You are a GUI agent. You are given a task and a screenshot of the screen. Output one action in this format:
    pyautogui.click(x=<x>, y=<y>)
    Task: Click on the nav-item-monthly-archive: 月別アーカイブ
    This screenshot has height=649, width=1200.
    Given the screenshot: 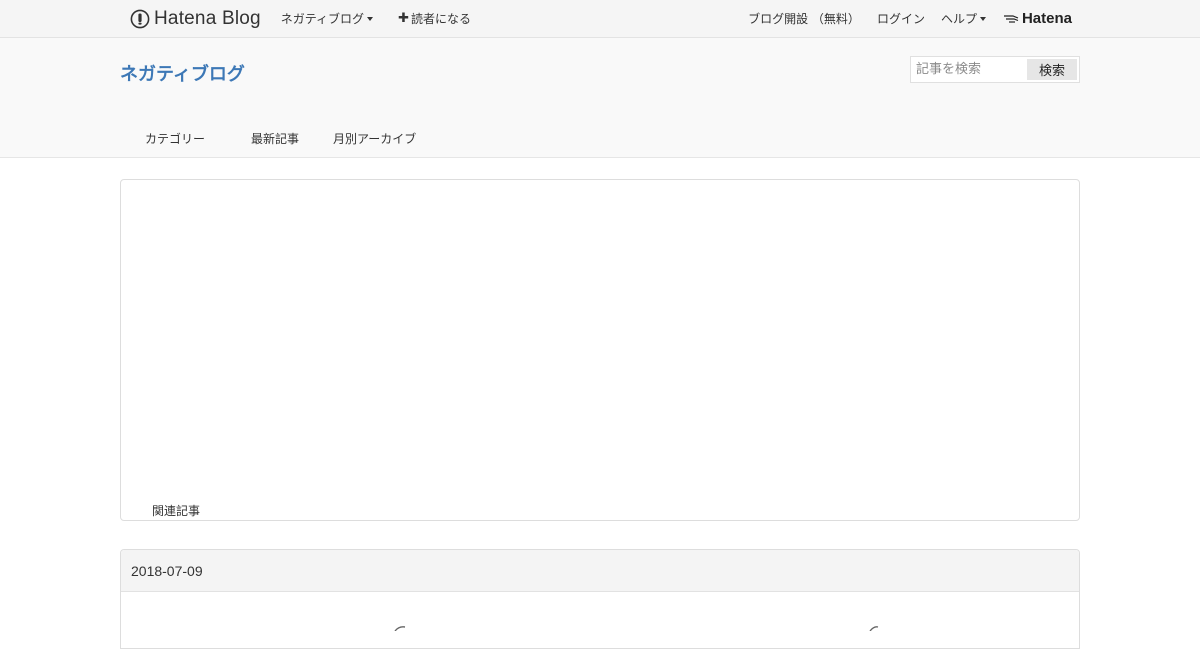 What is the action you would take?
    pyautogui.click(x=374, y=140)
    